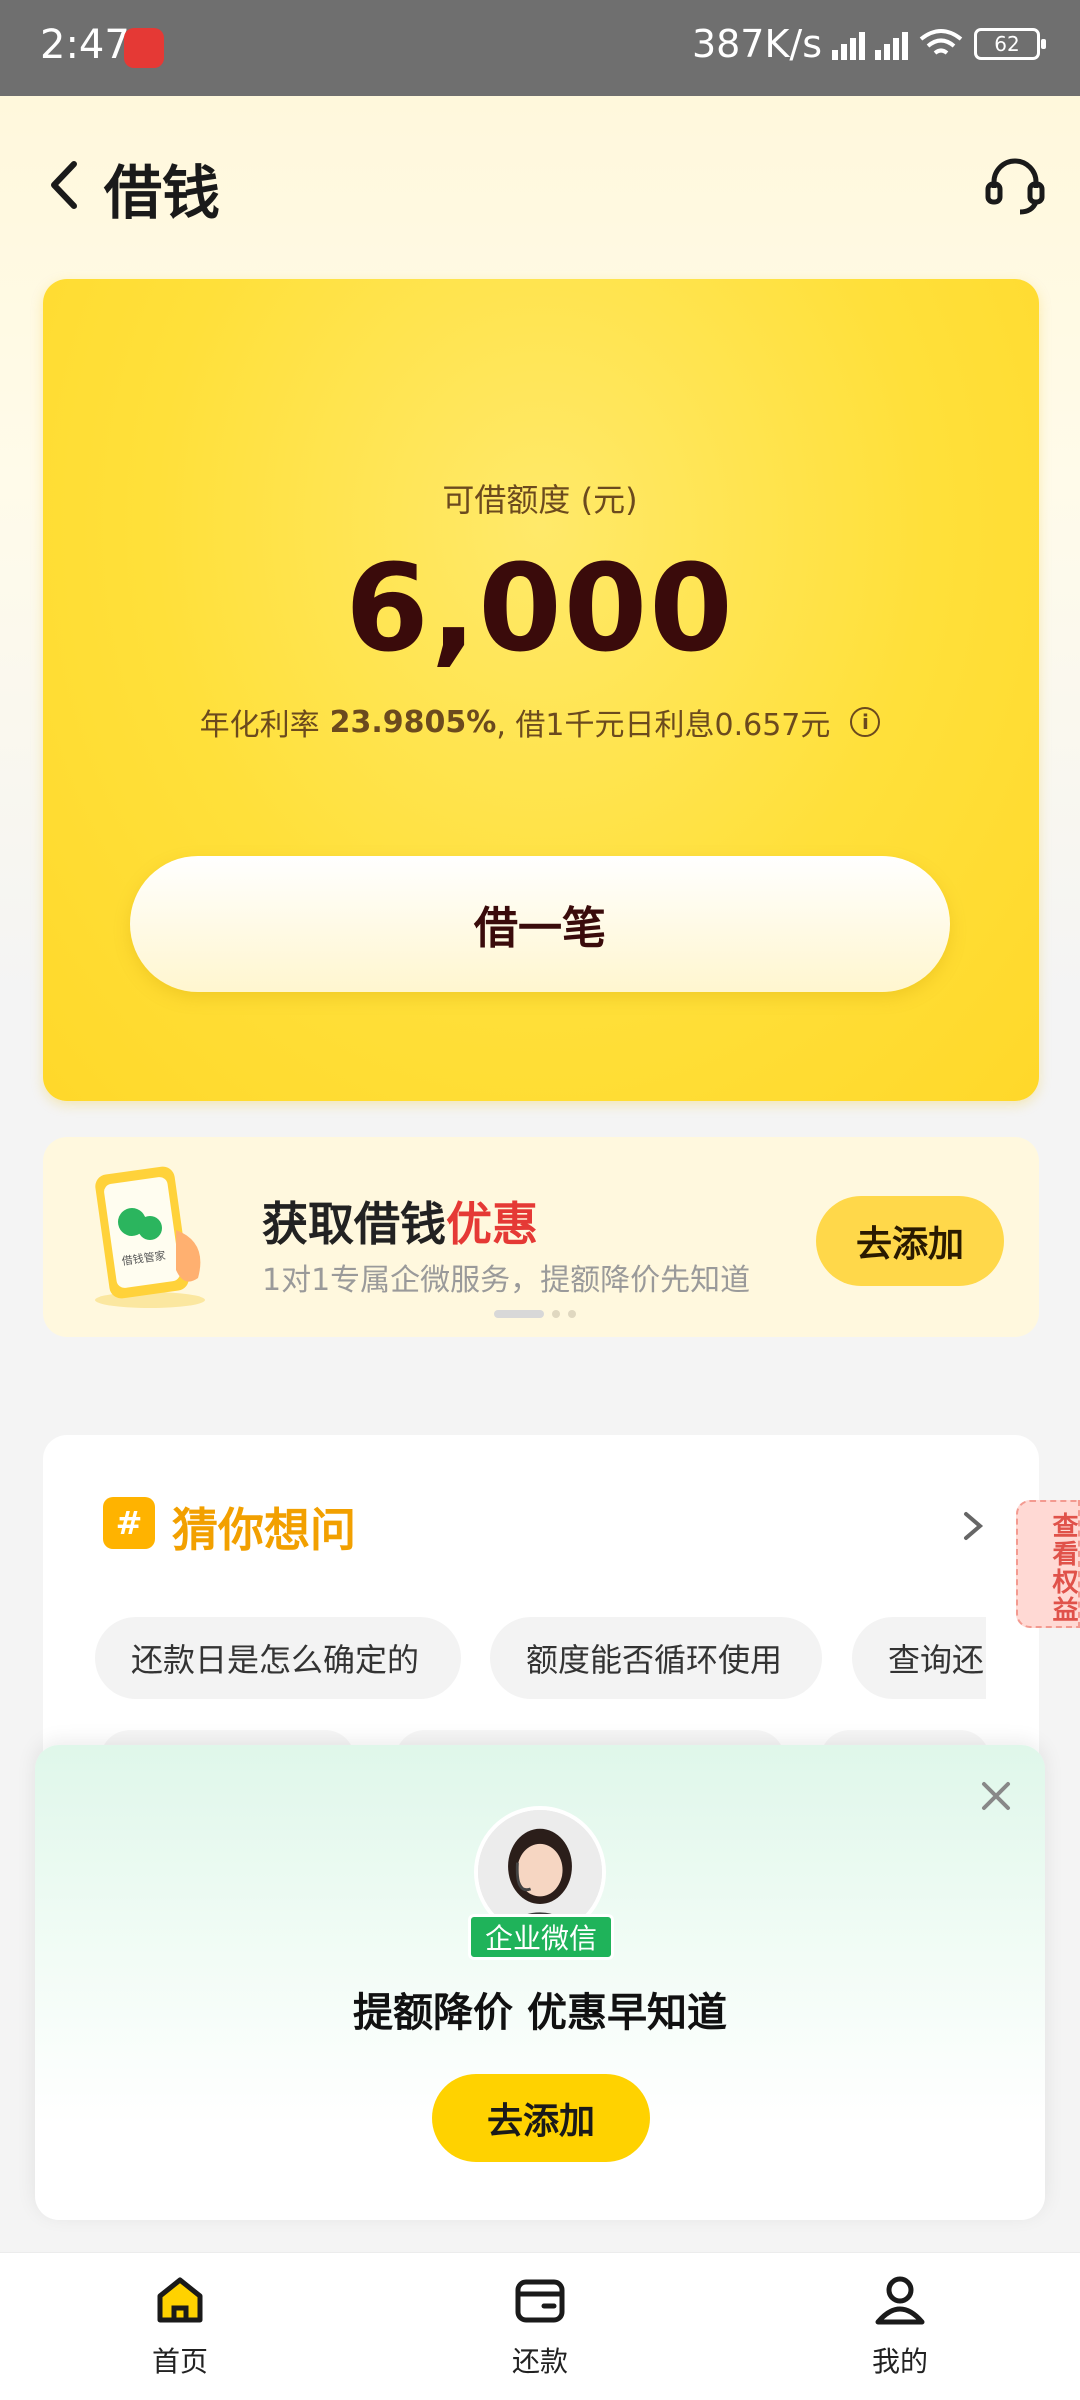 This screenshot has height=2400, width=1080. What do you see at coordinates (278, 1658) in the screenshot?
I see `faq-chip: 还款日是怎么确定的` at bounding box center [278, 1658].